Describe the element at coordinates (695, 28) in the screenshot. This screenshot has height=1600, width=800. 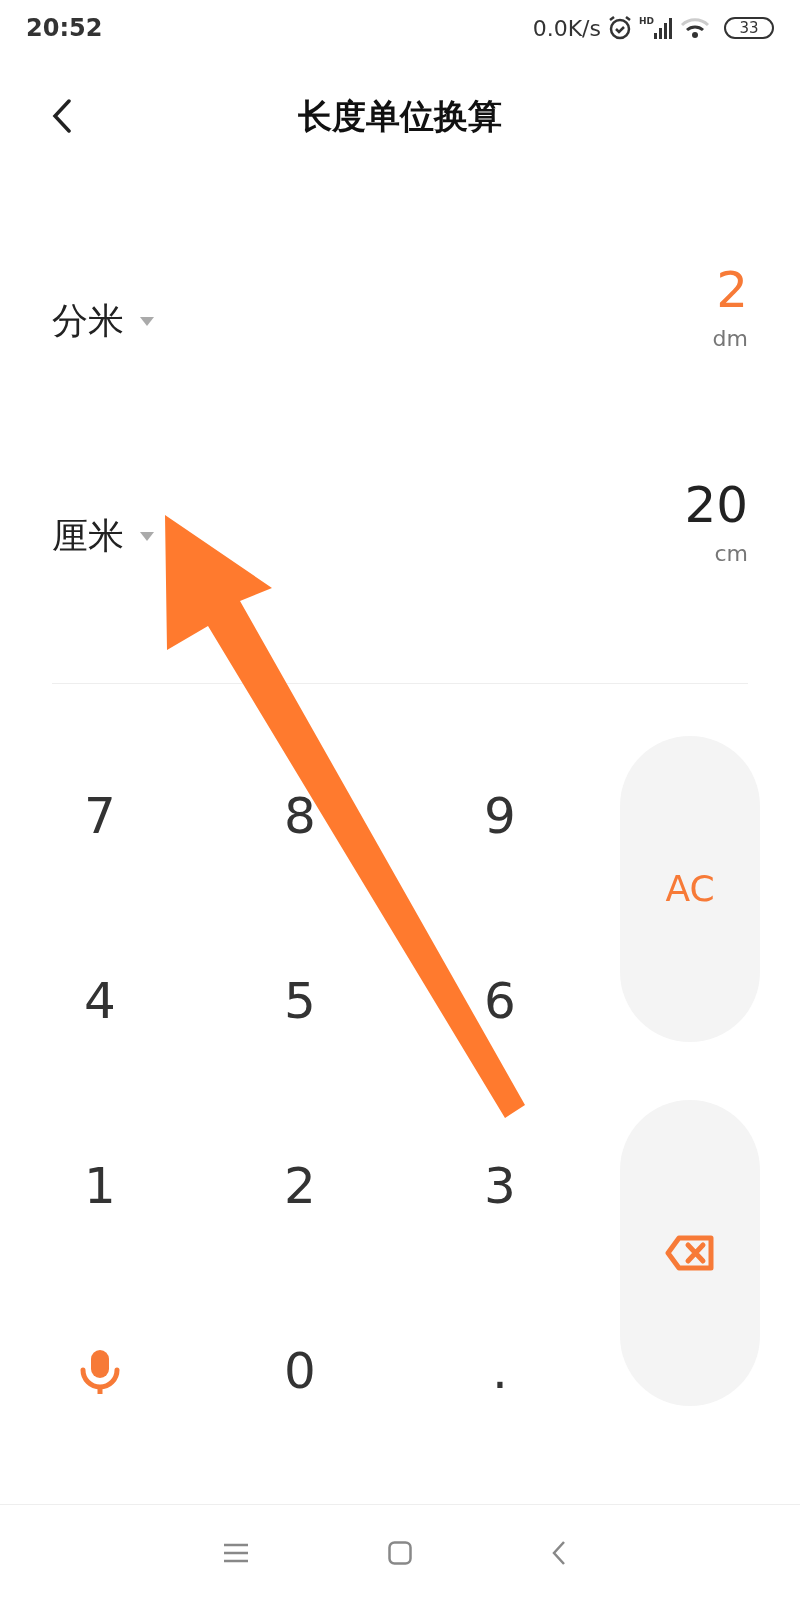
I see `wifi-icon` at that location.